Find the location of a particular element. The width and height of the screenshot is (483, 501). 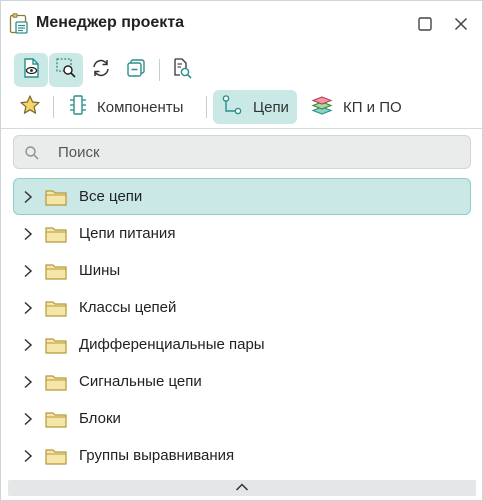

tab-components-label: Компоненты is located at coordinates (140, 107).